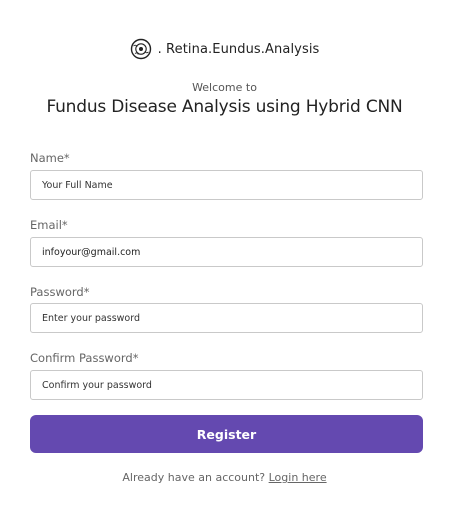  What do you see at coordinates (50, 158) in the screenshot?
I see `name-label: Name*` at bounding box center [50, 158].